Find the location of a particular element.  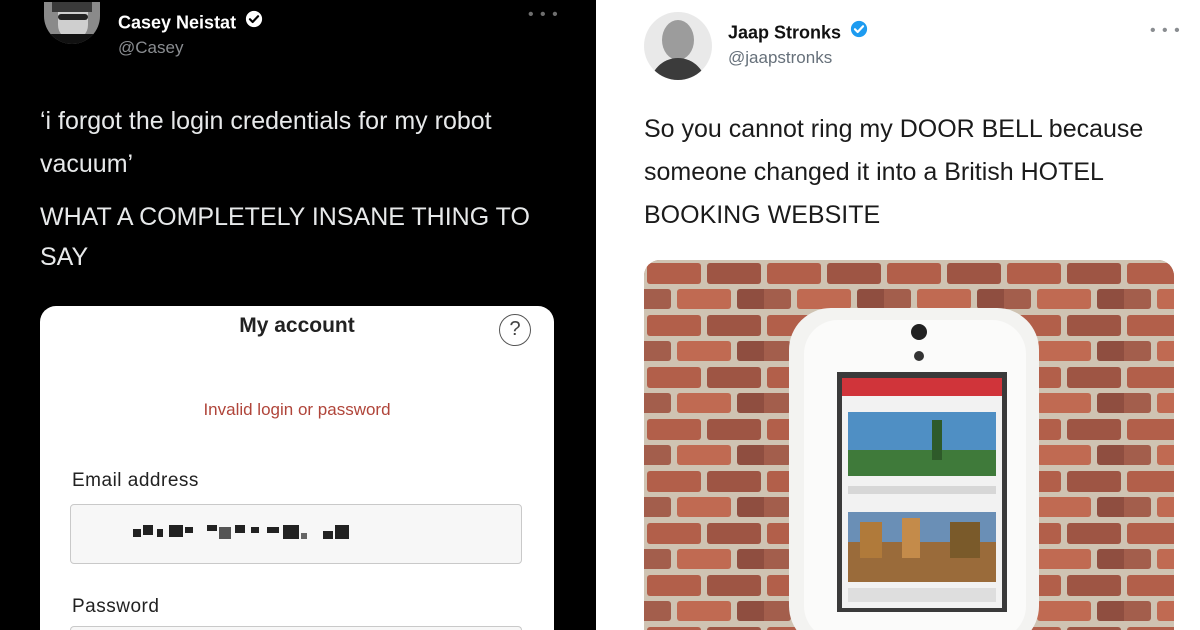

author-handle: @Casey is located at coordinates (150, 48).